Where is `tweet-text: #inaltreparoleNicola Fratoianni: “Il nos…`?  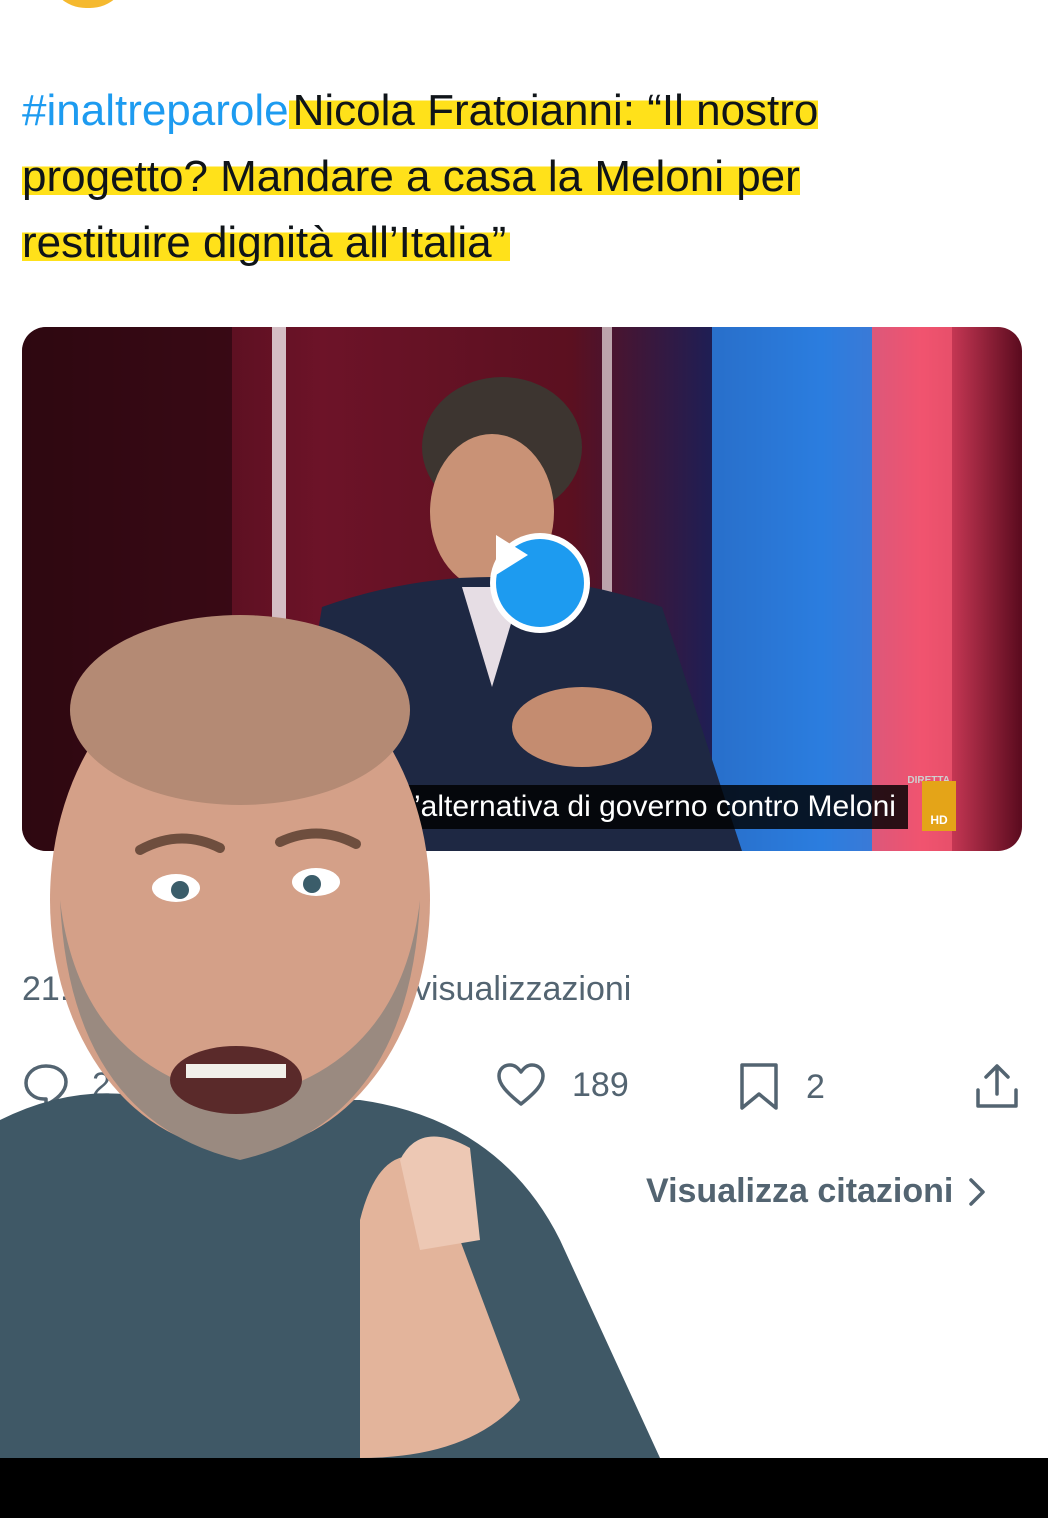
tweet-text: #inaltreparoleNicola Fratoianni: “Il nos… is located at coordinates (472, 177).